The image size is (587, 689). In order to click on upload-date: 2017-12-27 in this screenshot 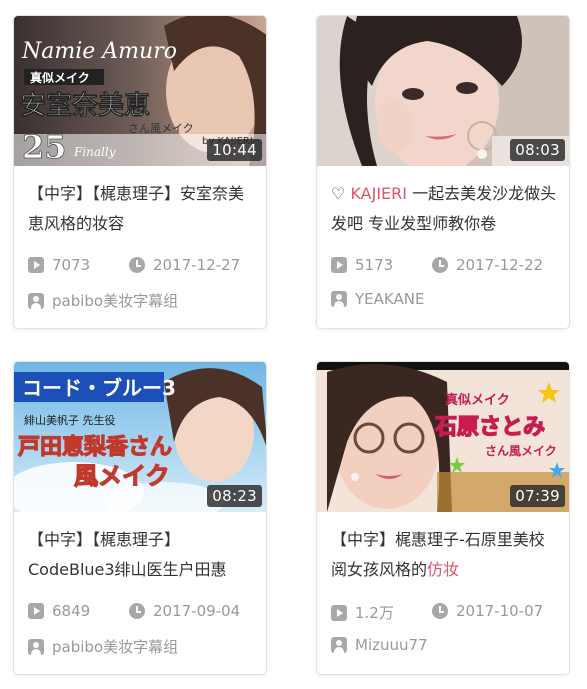, I will do `click(184, 265)`.